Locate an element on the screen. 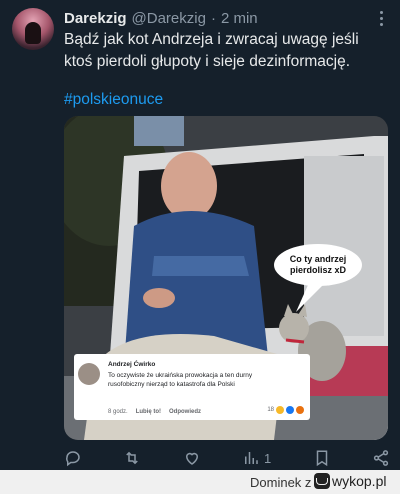 The image size is (400, 494). speech-bubble: Co ty andrzej pierdolisz xD is located at coordinates (318, 265).